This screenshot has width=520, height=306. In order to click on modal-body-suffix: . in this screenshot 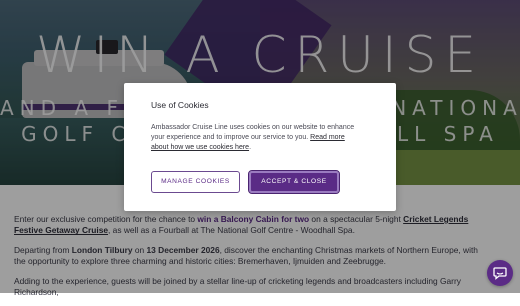, I will do `click(250, 147)`.